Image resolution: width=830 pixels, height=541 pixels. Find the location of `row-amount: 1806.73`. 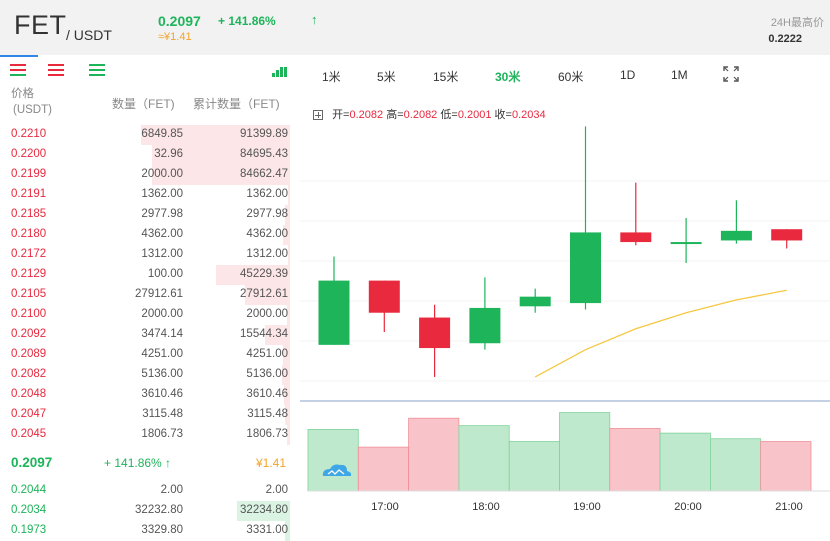

row-amount: 1806.73 is located at coordinates (162, 434).